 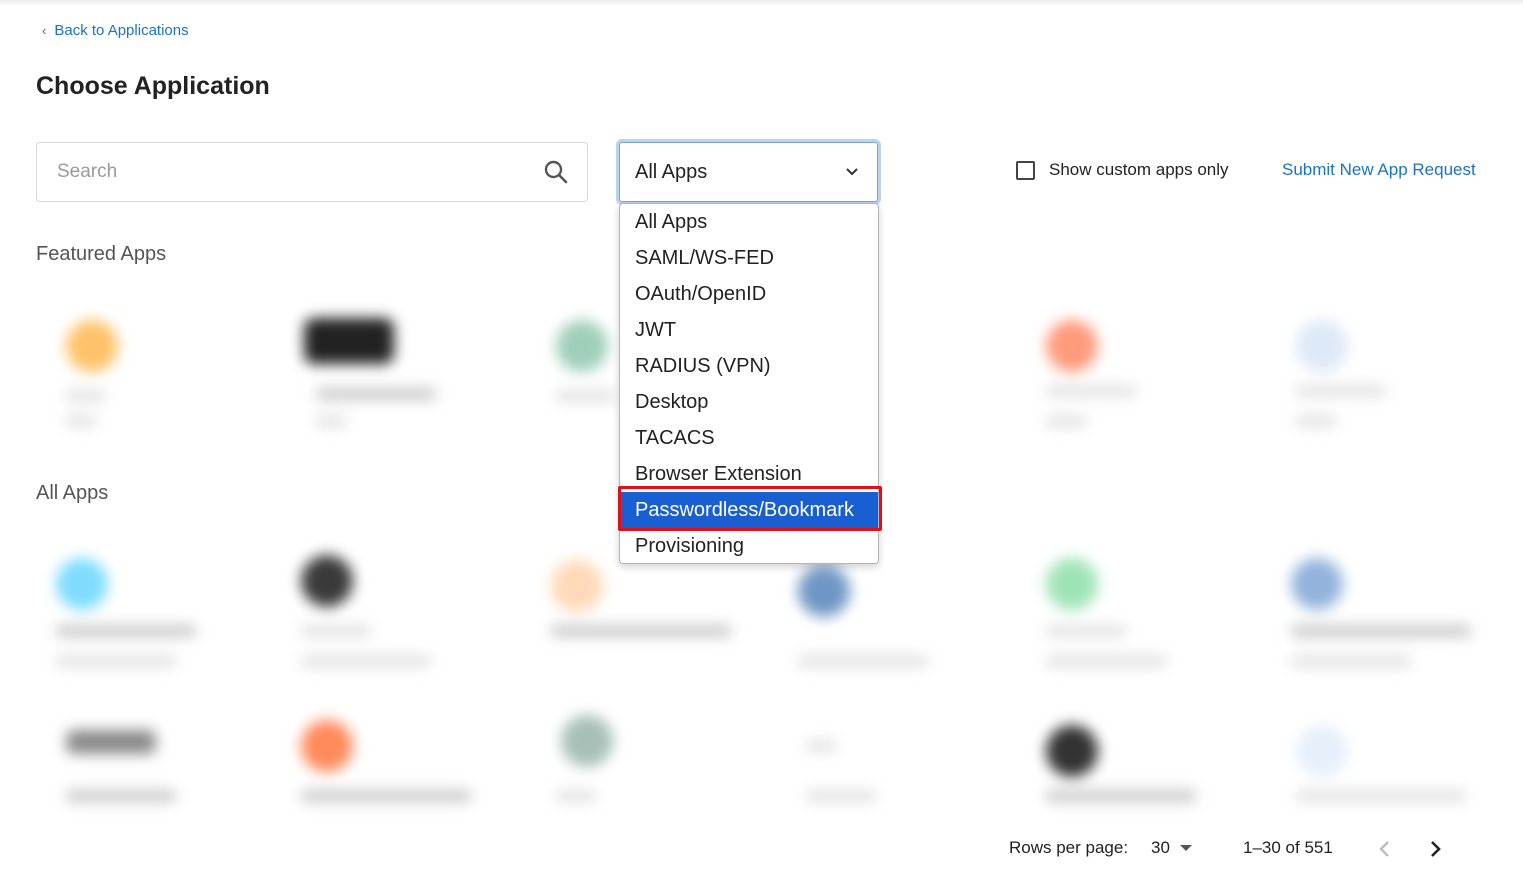 What do you see at coordinates (44, 30) in the screenshot?
I see `chevron-left-icon: ‹` at bounding box center [44, 30].